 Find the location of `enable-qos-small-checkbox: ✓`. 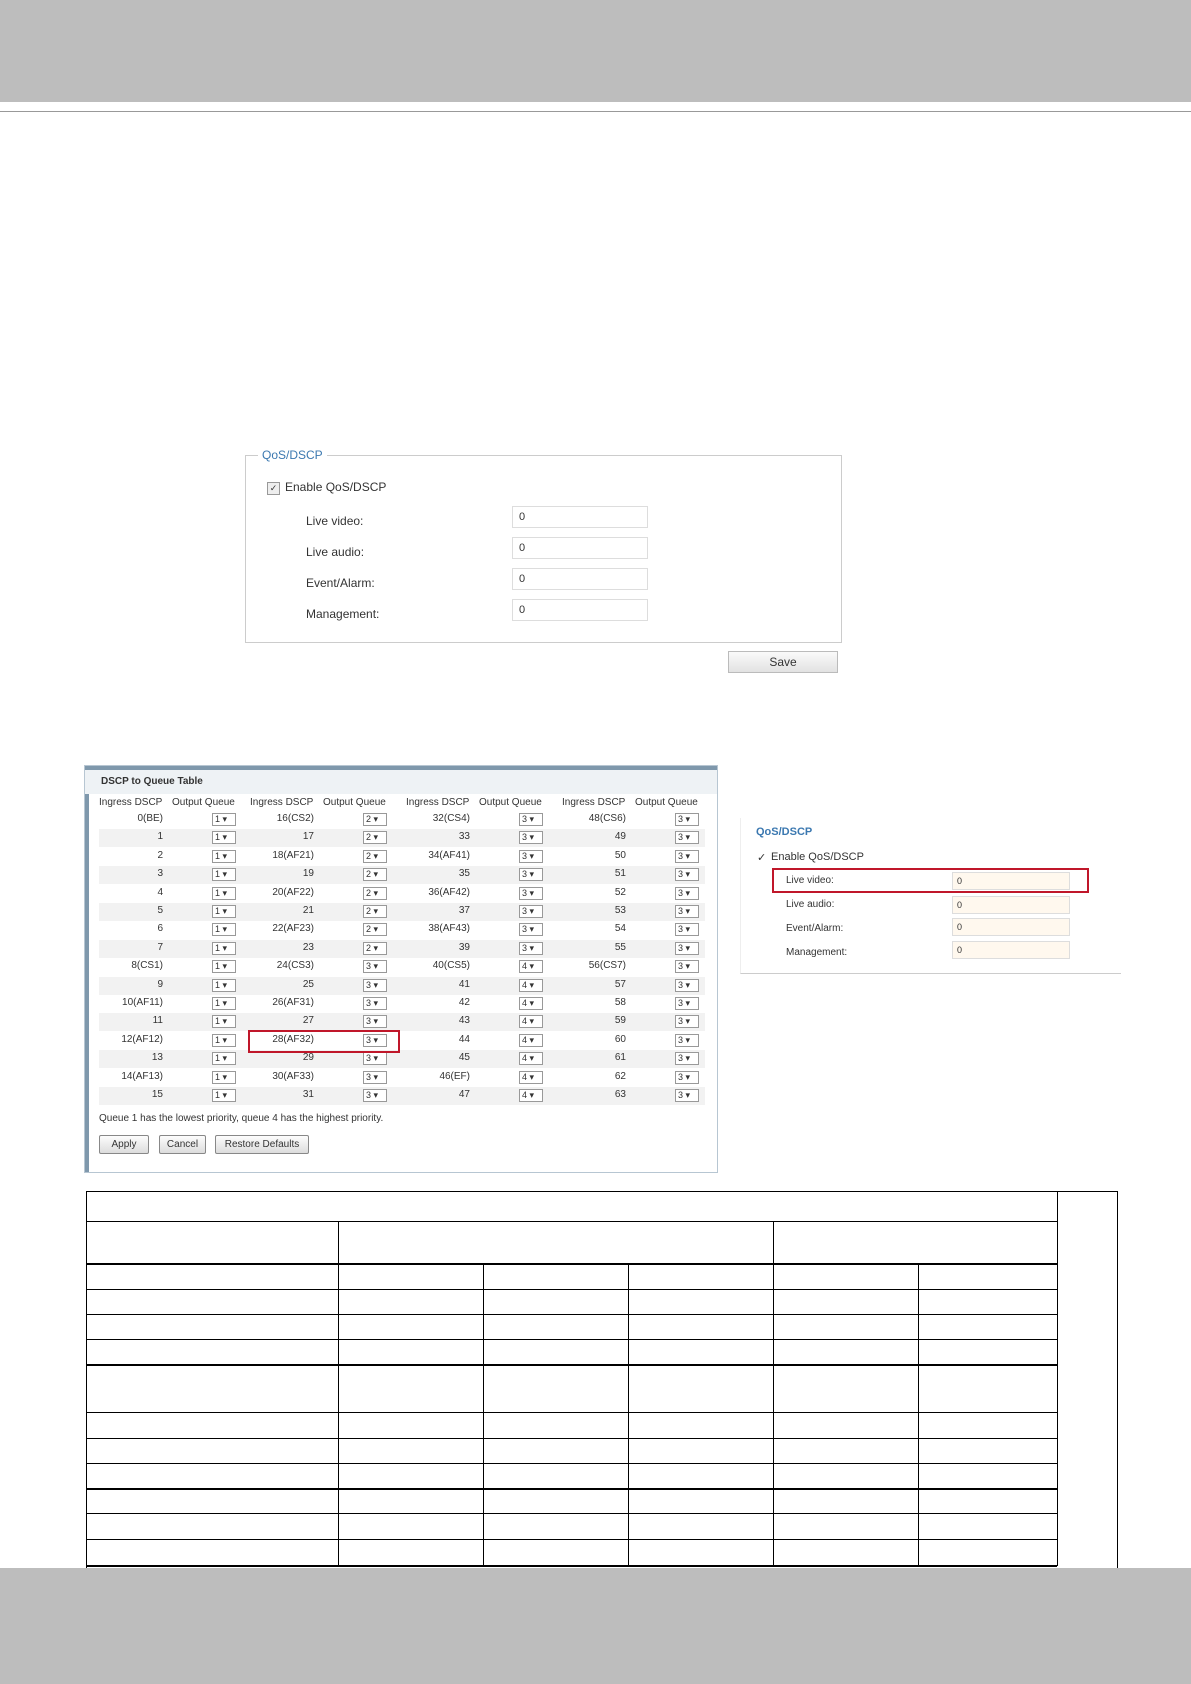

enable-qos-small-checkbox: ✓ is located at coordinates (761, 857).